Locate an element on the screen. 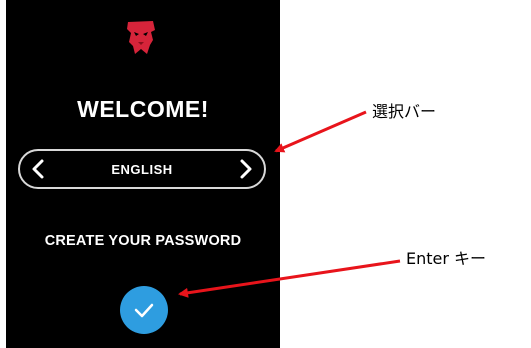 The height and width of the screenshot is (348, 531). kingston-logo-icon is located at coordinates (141, 38).